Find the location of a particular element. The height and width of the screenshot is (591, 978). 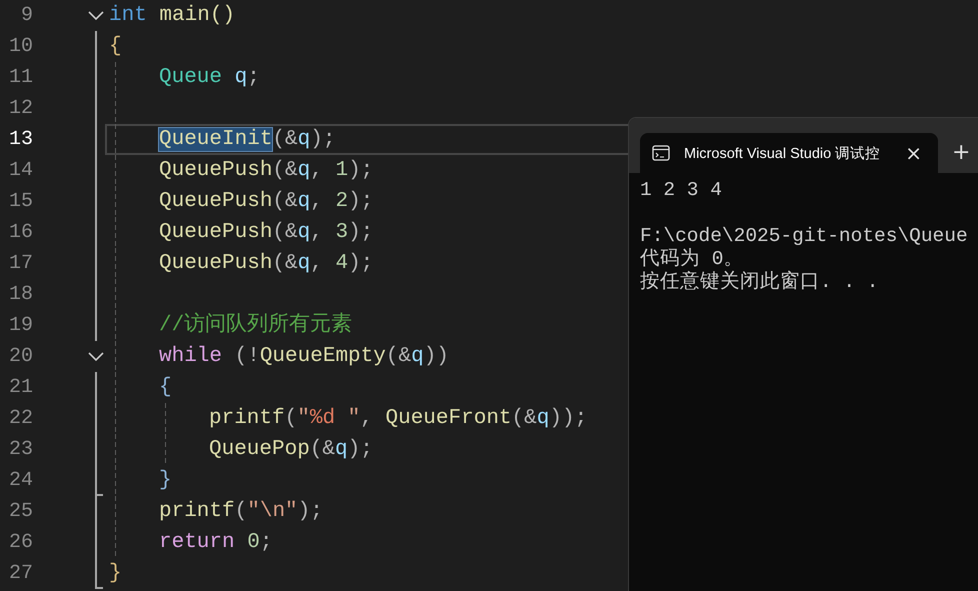

console-output-line: 按任意键关闭此窗口. . . is located at coordinates (760, 282).